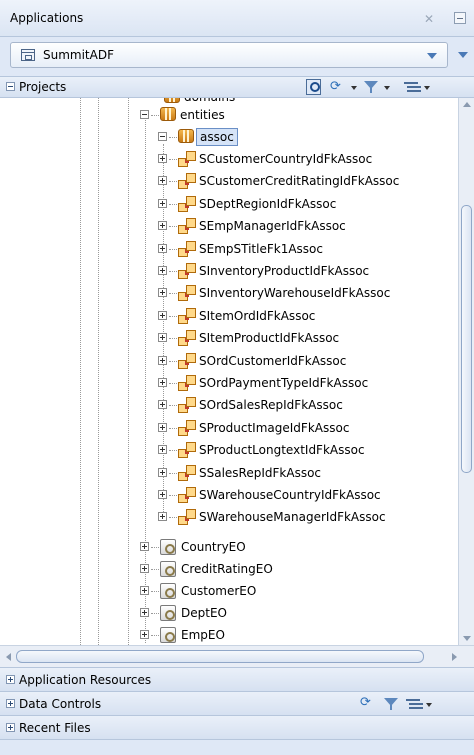  I want to click on filter-dropdown-icon, so click(387, 88).